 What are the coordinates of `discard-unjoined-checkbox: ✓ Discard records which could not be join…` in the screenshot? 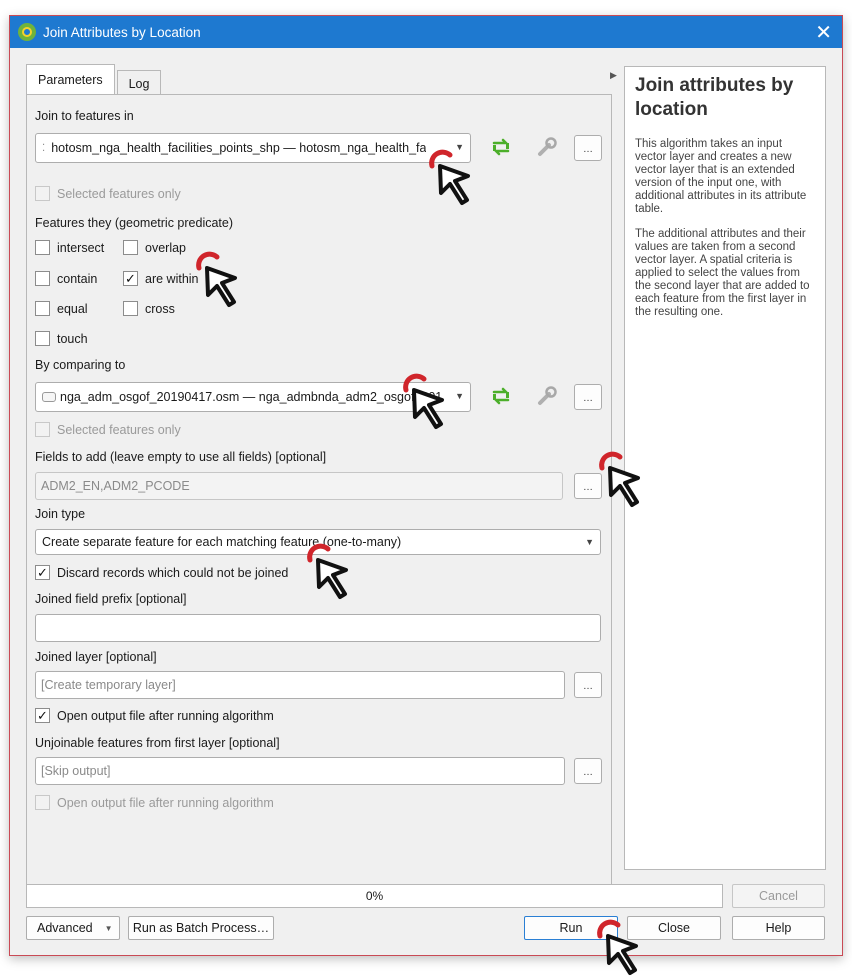 It's located at (161, 572).